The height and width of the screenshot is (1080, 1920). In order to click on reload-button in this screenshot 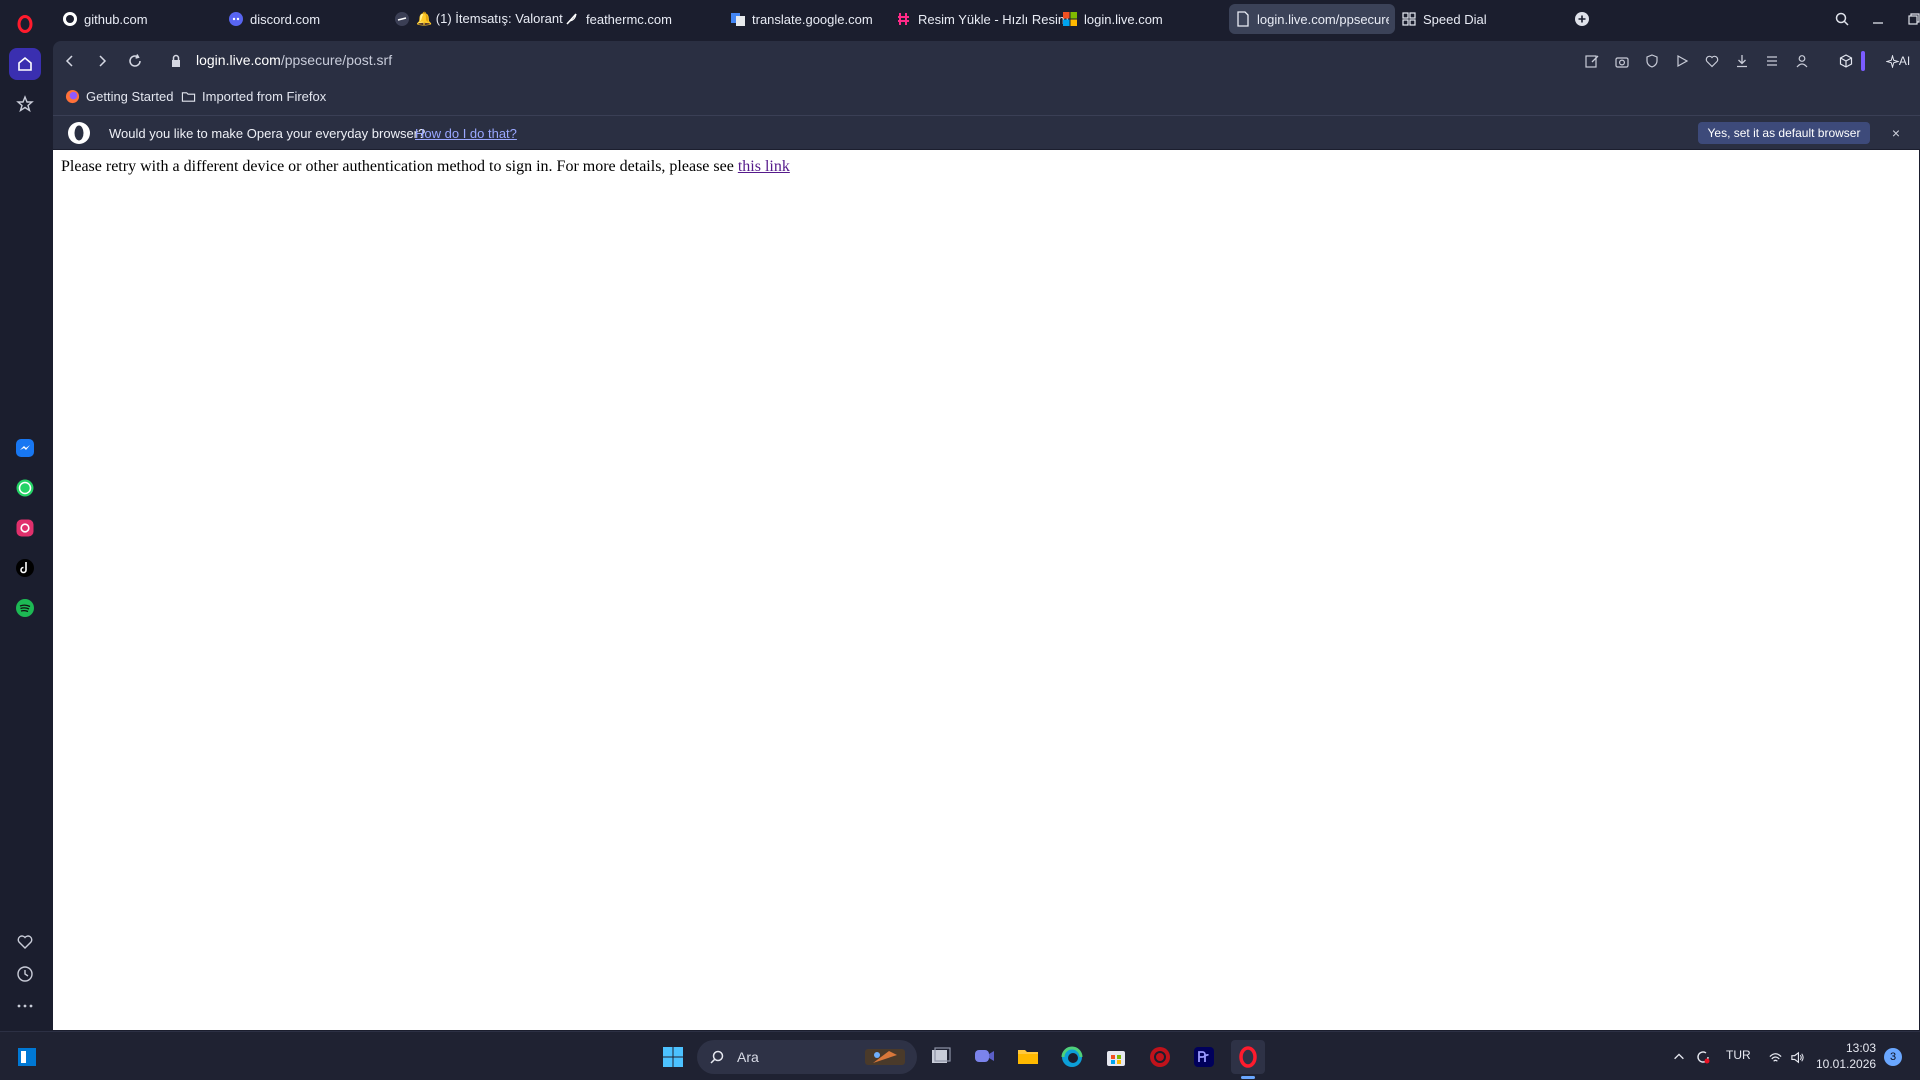, I will do `click(135, 61)`.